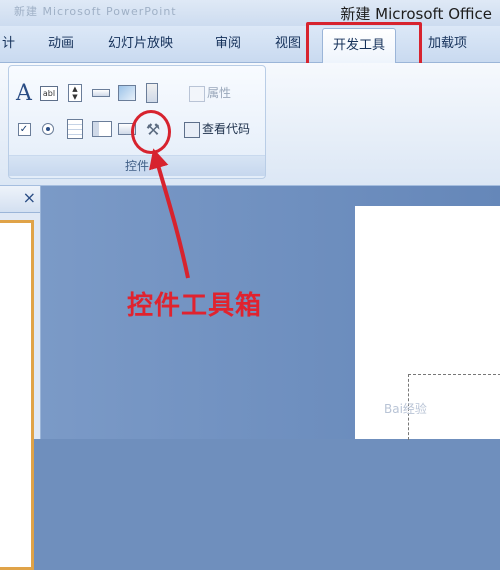  I want to click on annotation-arrow, so click(169, 213).